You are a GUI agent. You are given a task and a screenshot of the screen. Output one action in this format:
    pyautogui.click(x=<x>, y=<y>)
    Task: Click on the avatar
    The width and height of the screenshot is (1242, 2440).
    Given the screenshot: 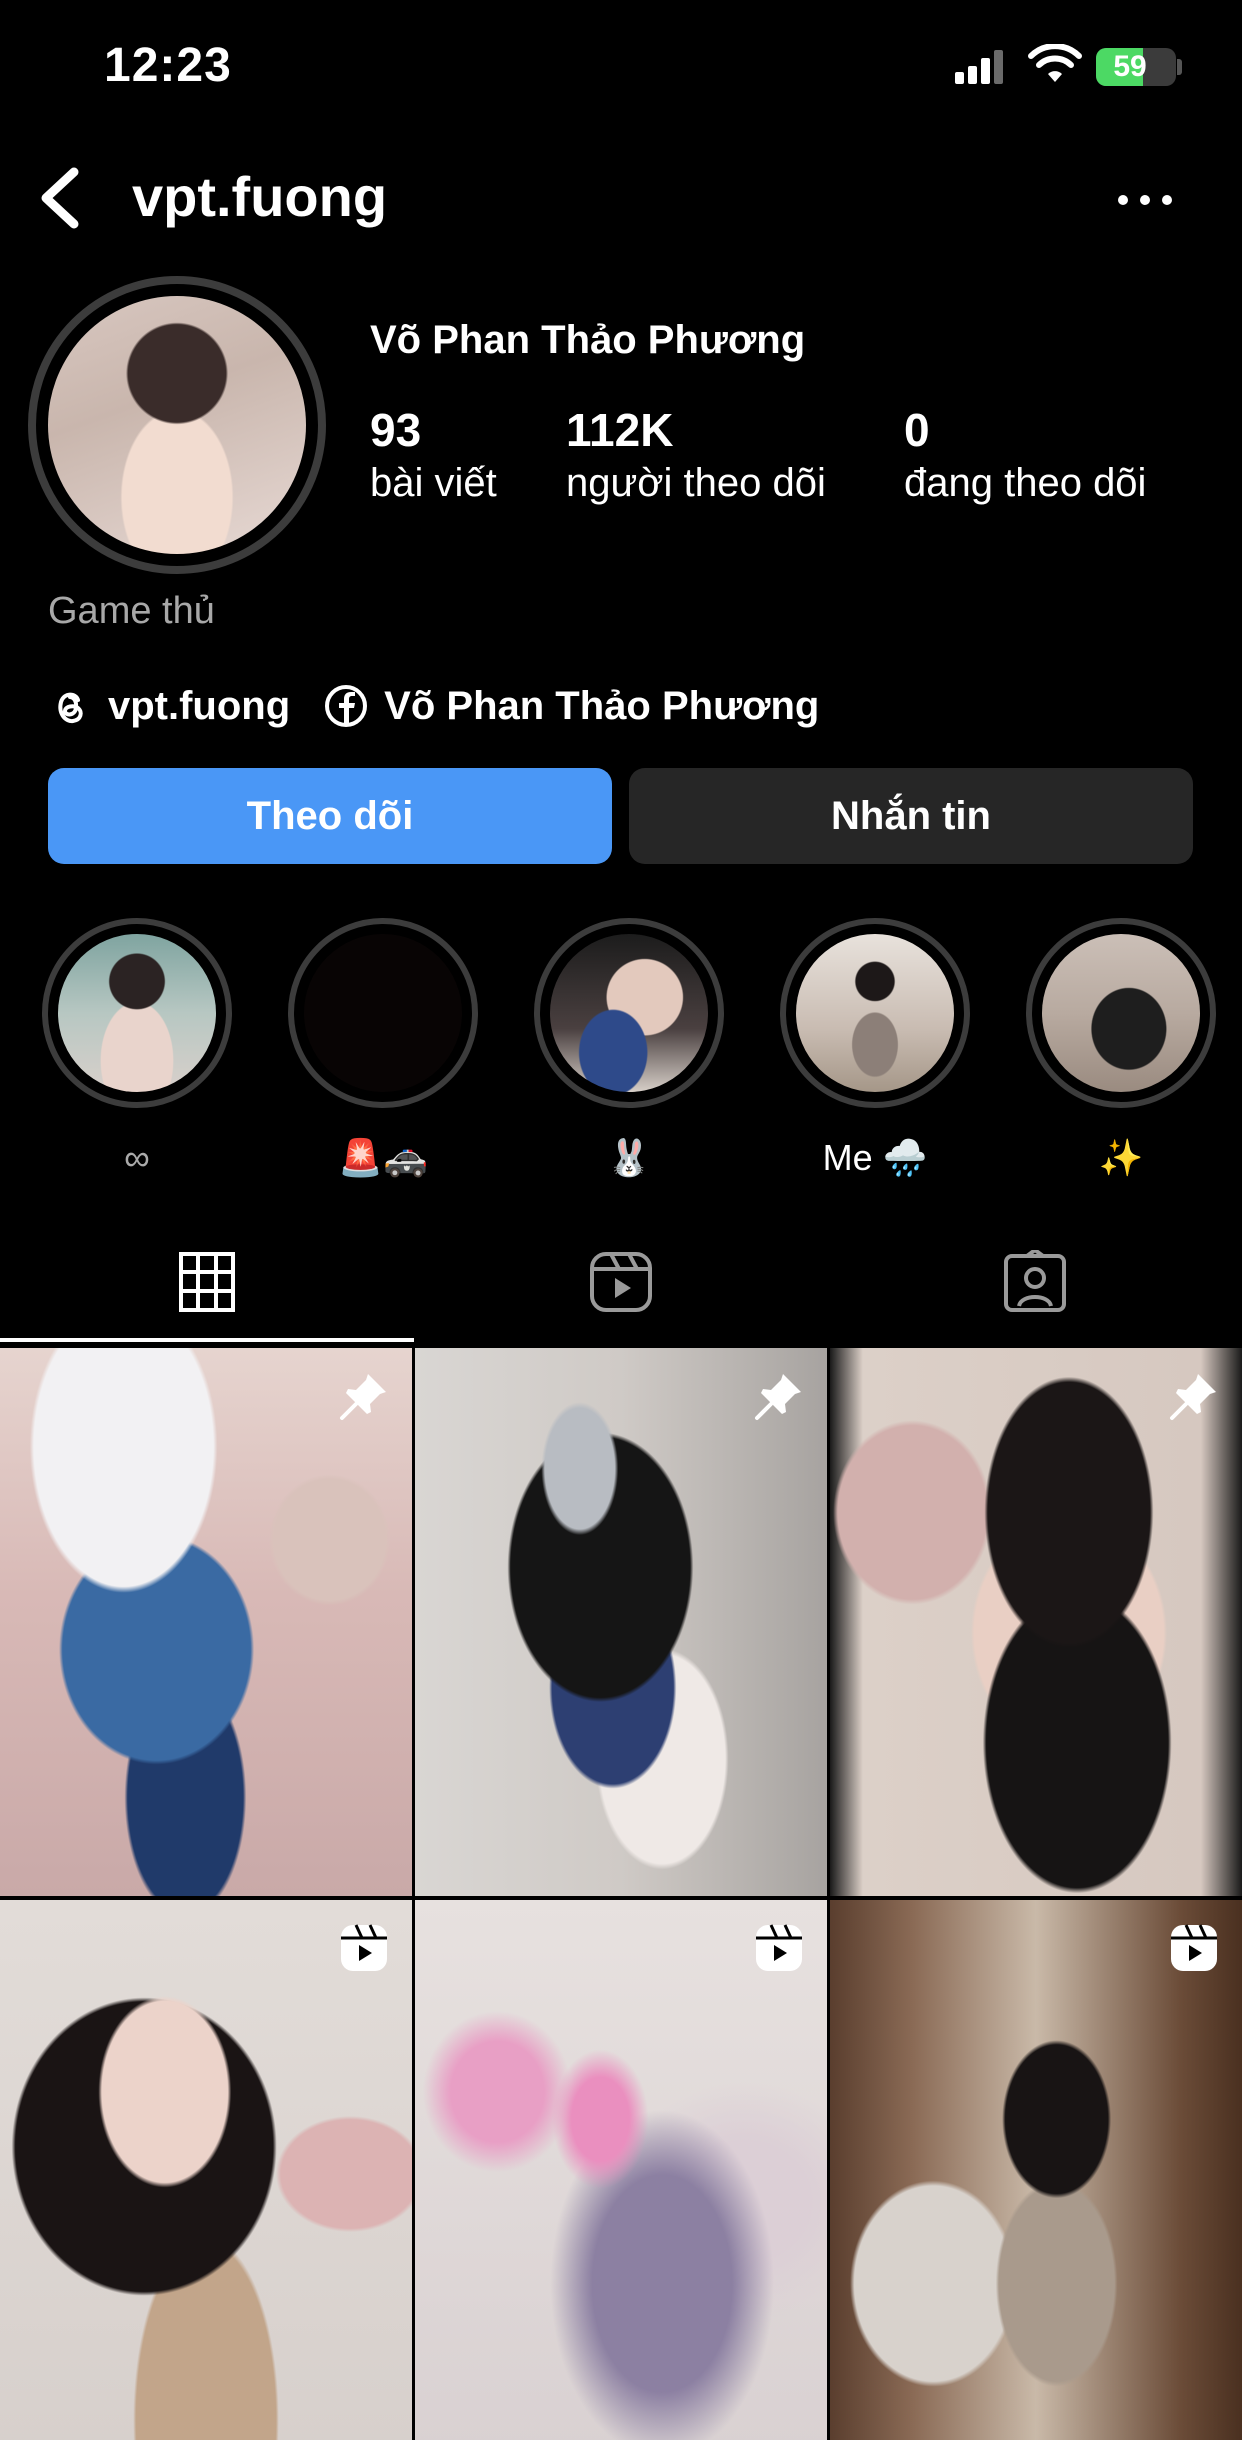 What is the action you would take?
    pyautogui.click(x=177, y=425)
    